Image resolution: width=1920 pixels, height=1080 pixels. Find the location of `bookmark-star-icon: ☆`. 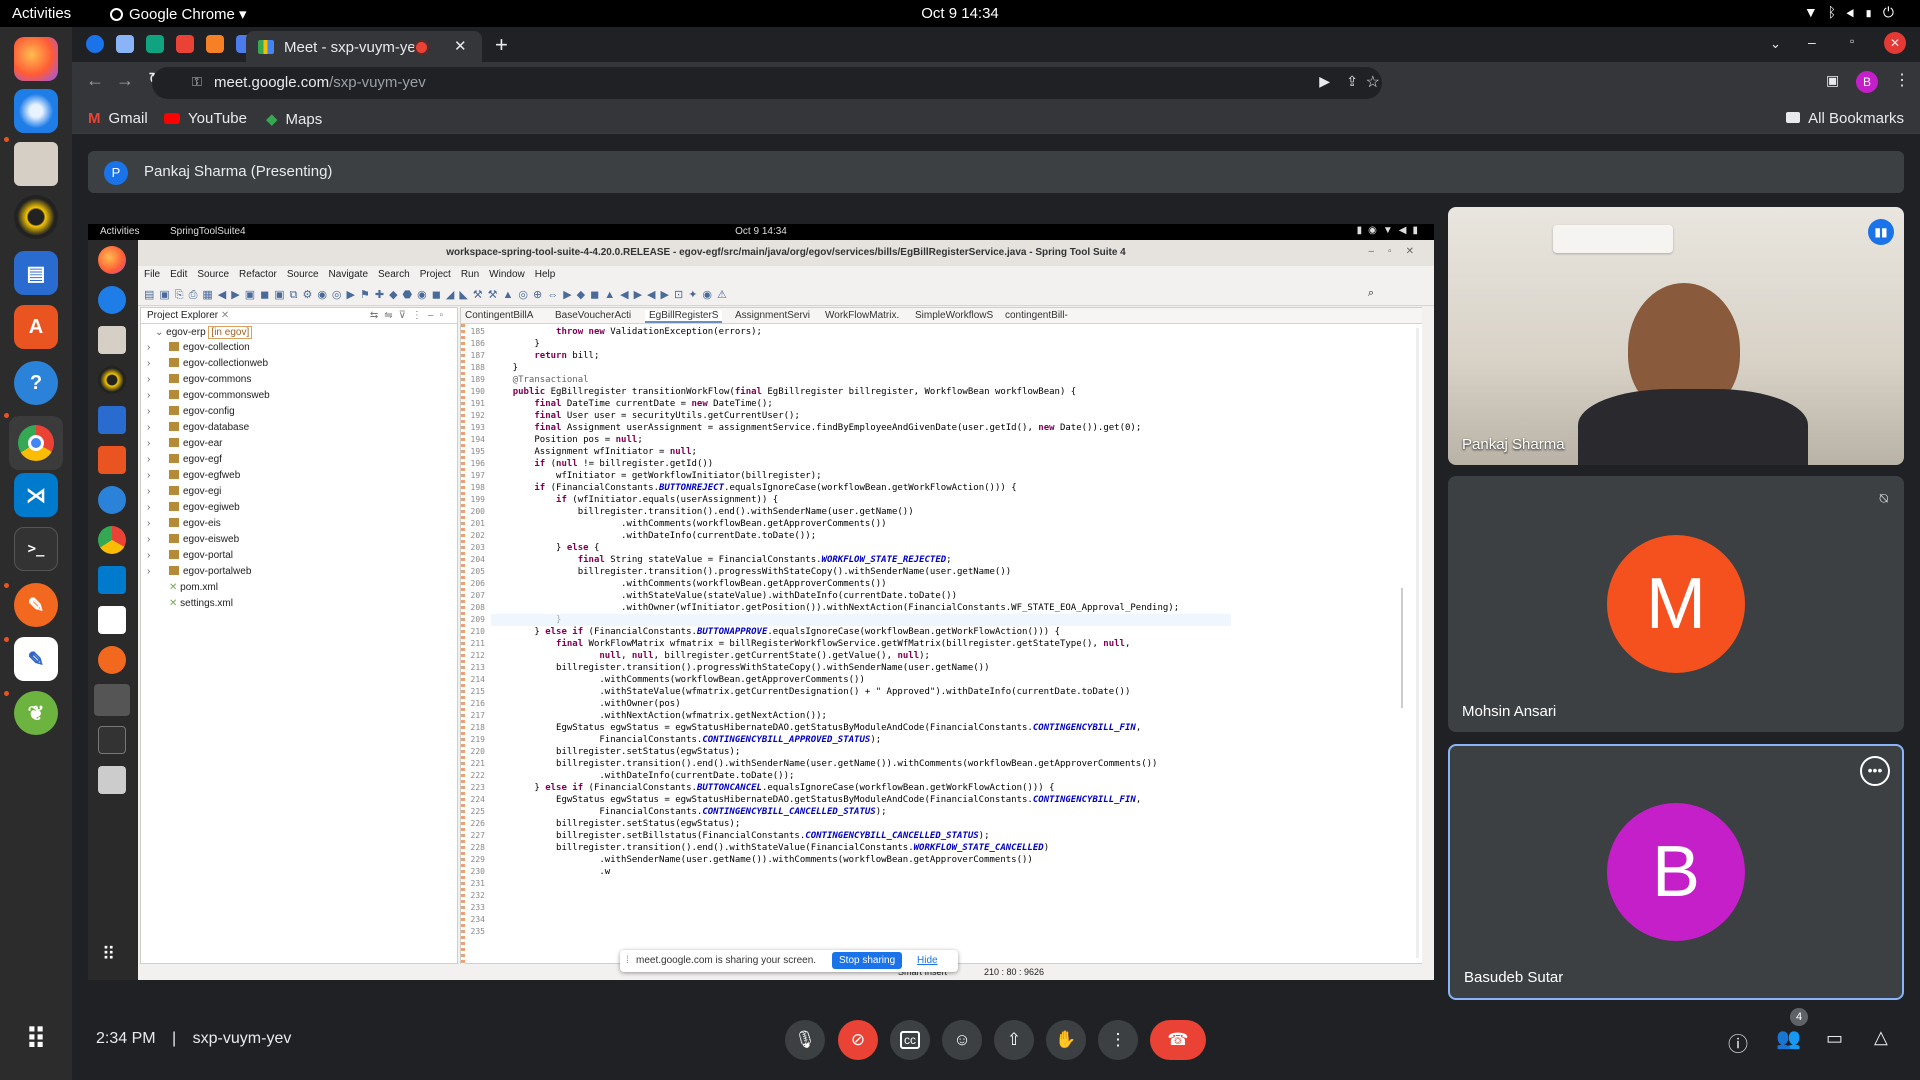

bookmark-star-icon: ☆ is located at coordinates (1373, 82).